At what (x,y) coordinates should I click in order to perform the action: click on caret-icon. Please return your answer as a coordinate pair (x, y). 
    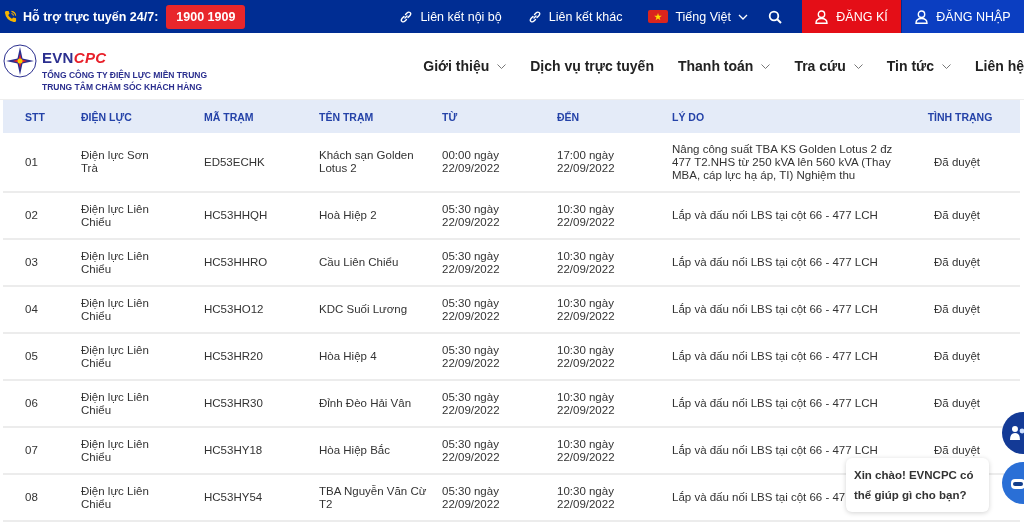
    Looking at the image, I should click on (743, 16).